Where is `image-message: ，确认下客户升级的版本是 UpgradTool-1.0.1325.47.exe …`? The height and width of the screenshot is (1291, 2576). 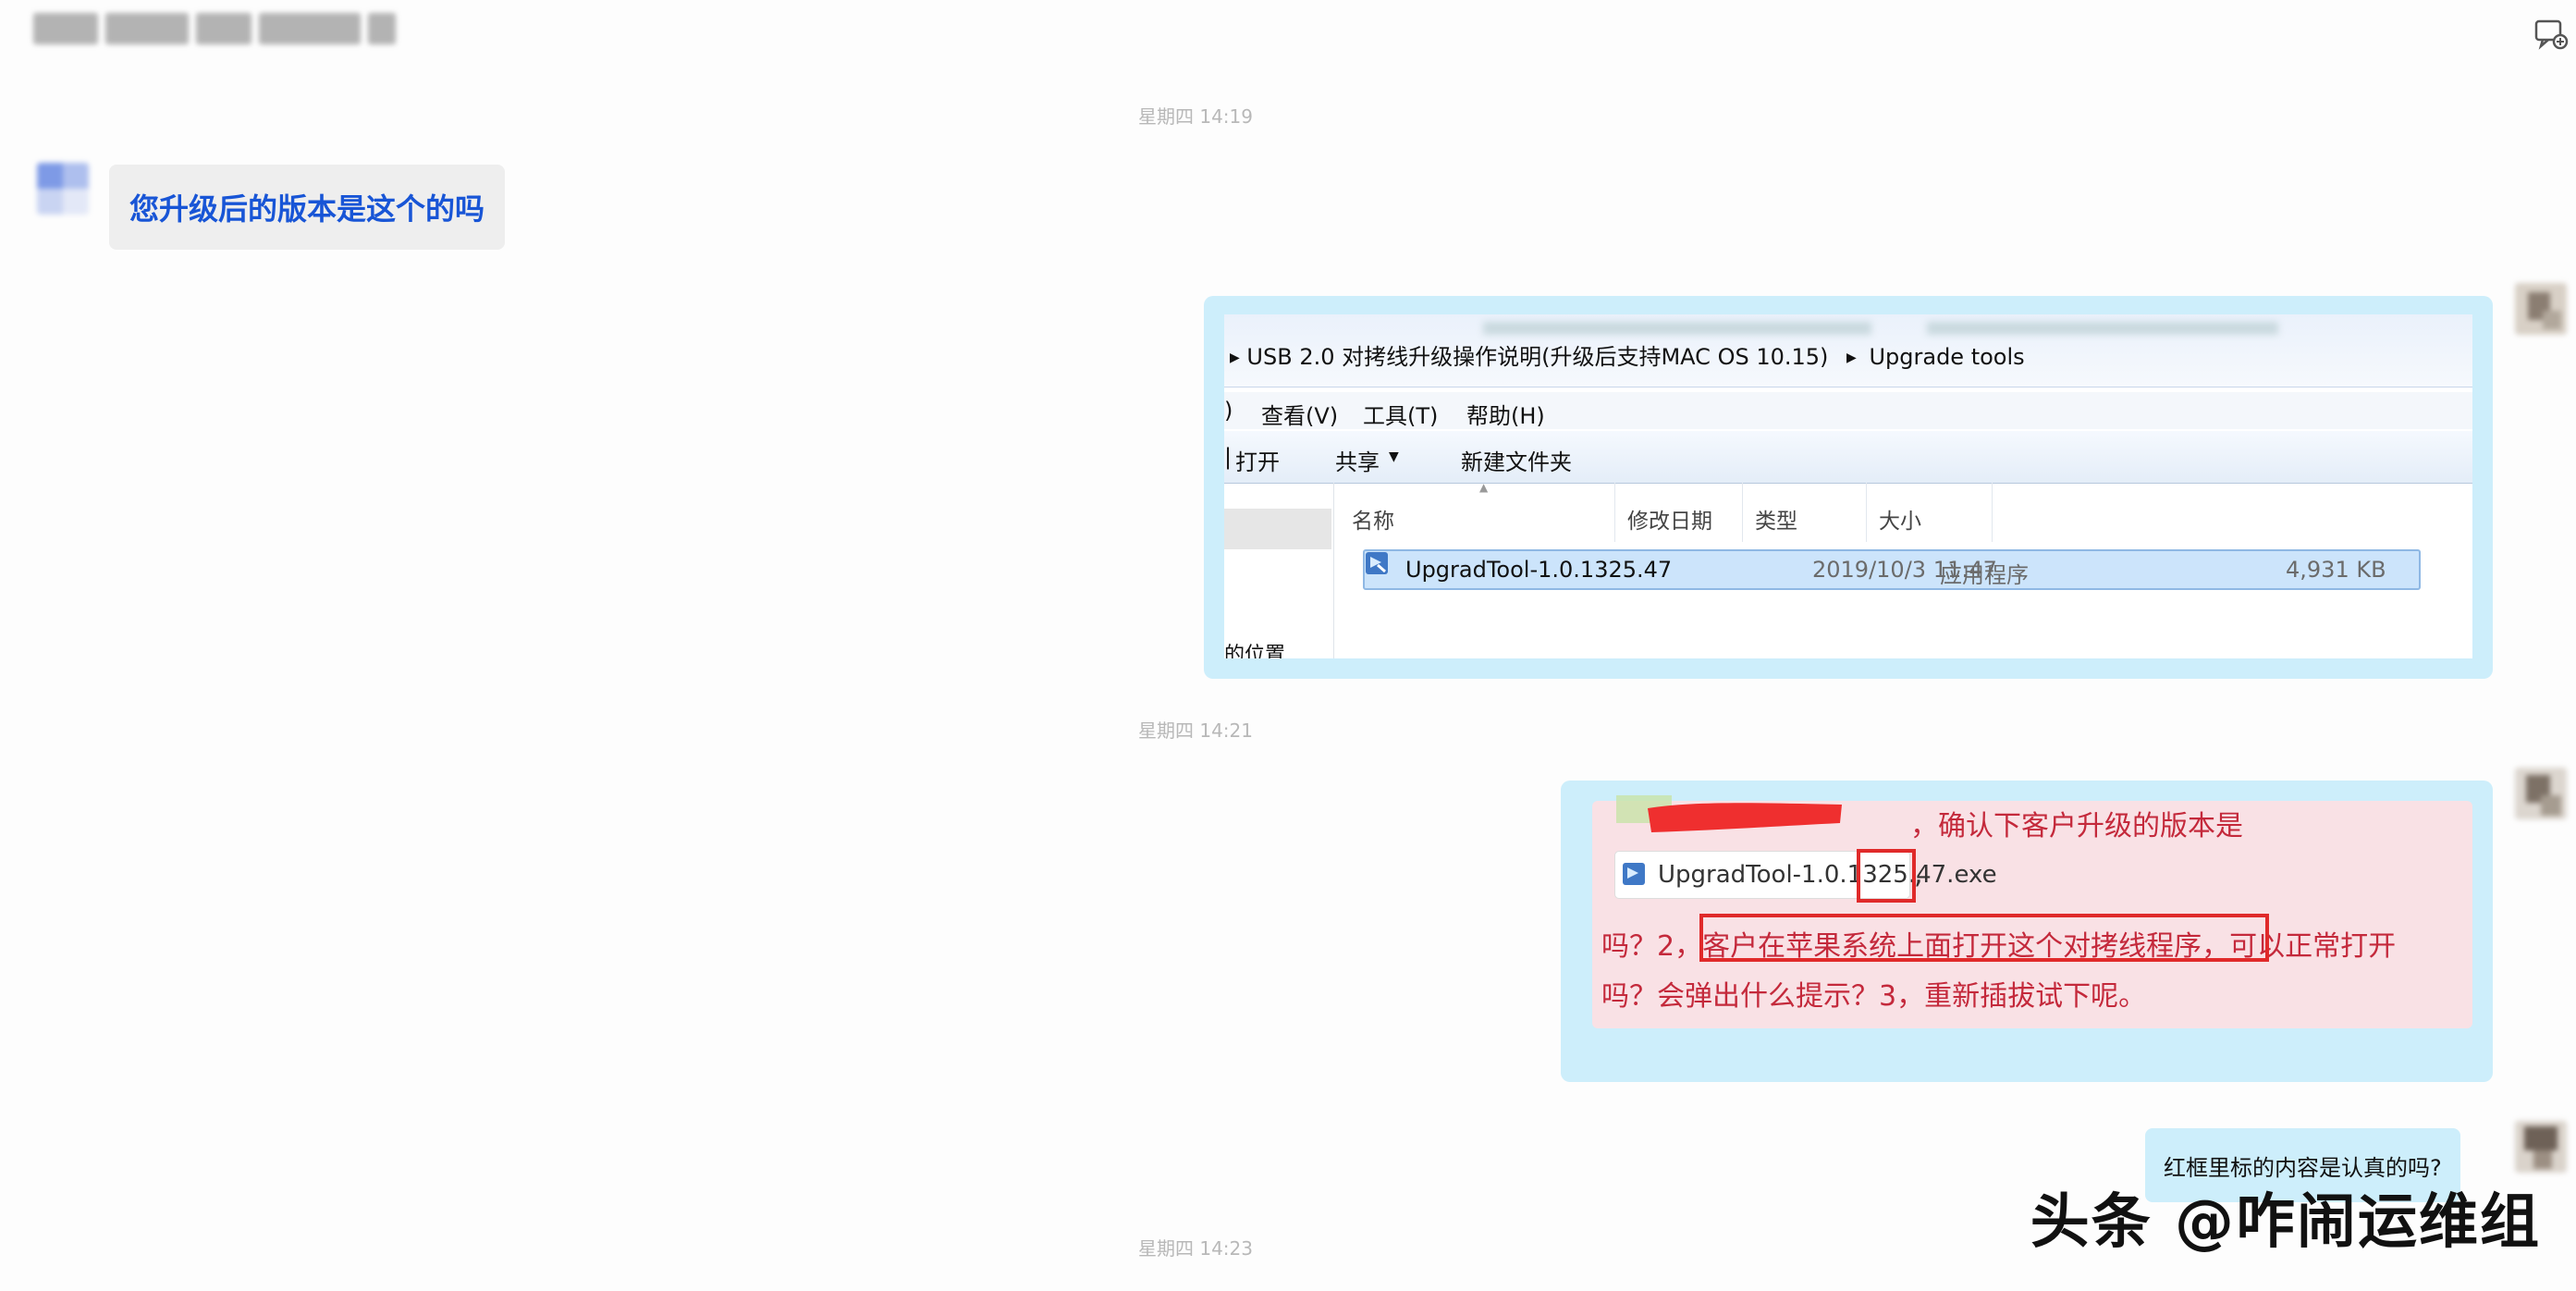 image-message: ，确认下客户升级的版本是 UpgradTool-1.0.1325.47.exe … is located at coordinates (2027, 931).